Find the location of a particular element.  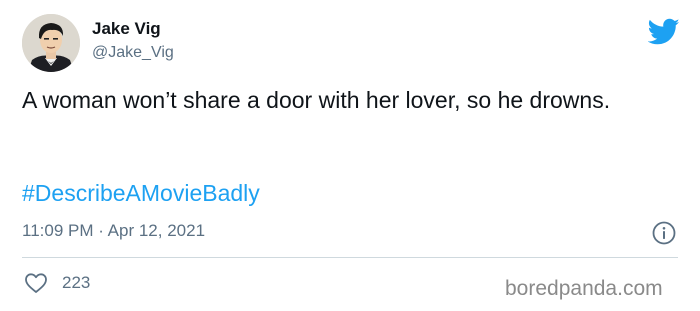

like-count: 223 is located at coordinates (76, 282).